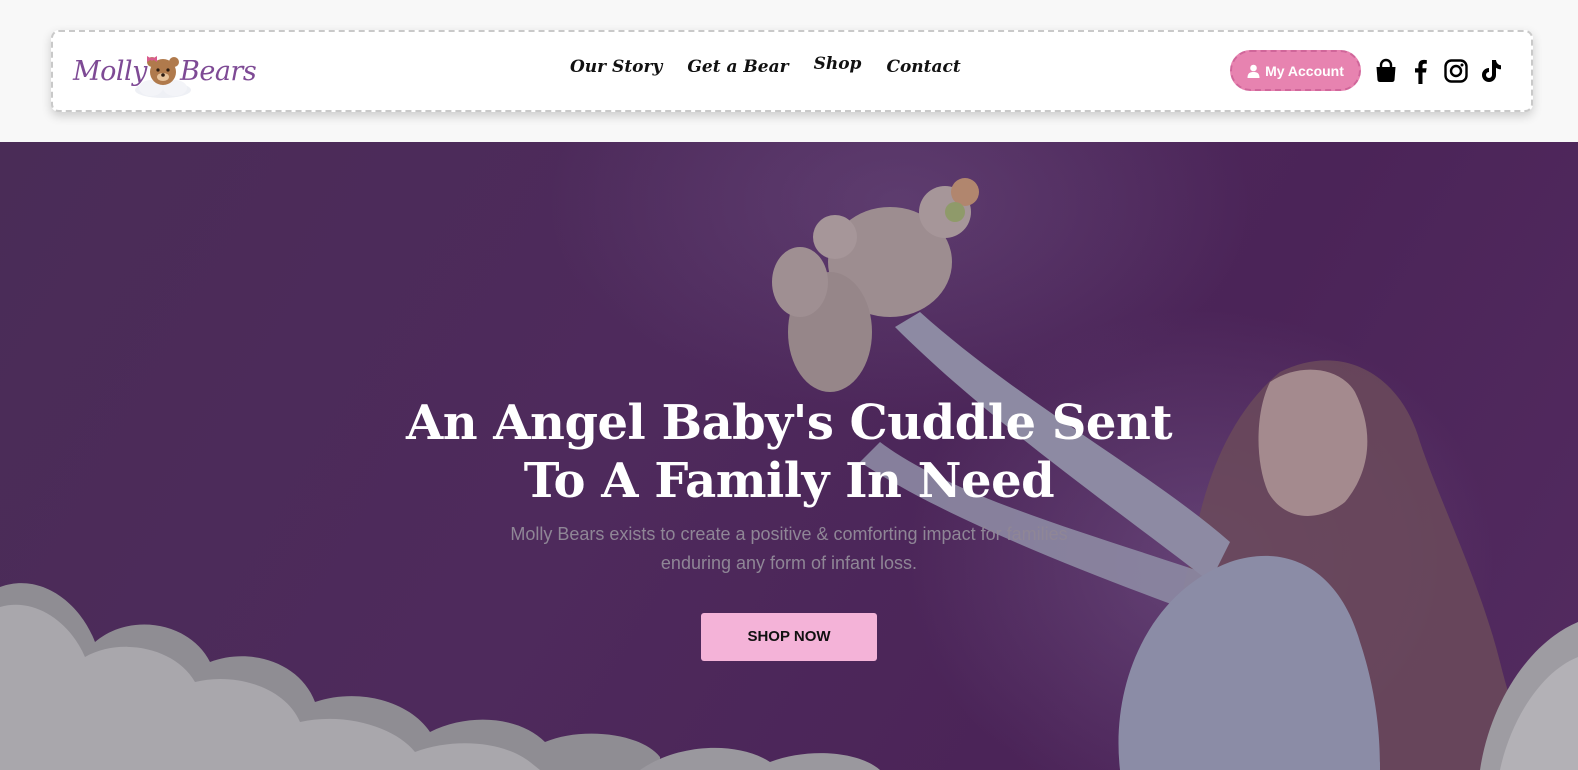  Describe the element at coordinates (923, 67) in the screenshot. I see `nav-contact: Contact` at that location.